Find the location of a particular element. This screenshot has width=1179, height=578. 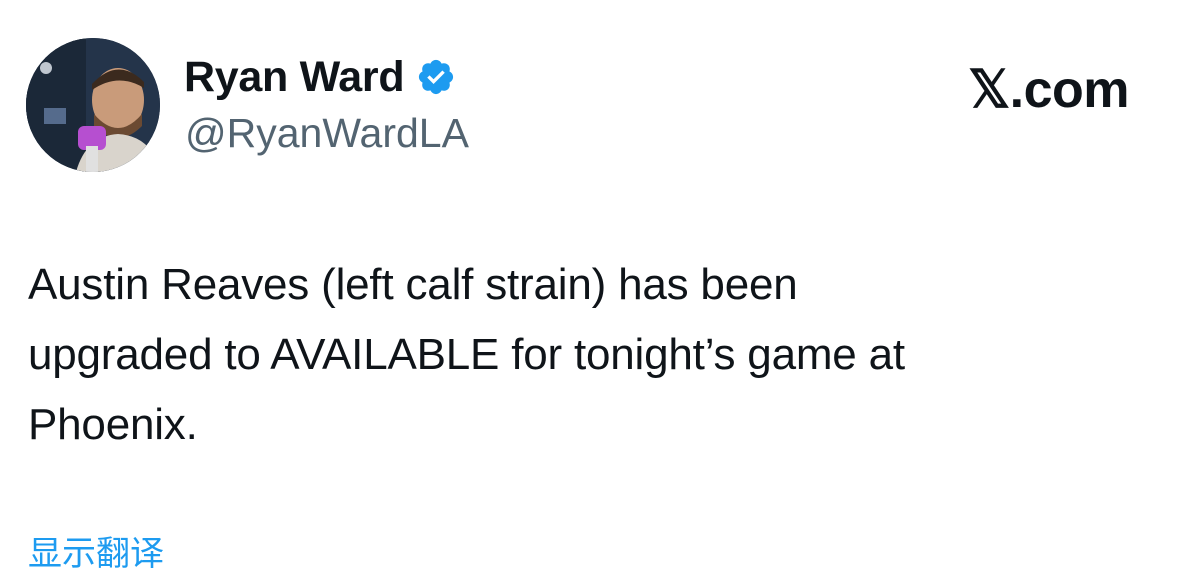

author-display-name: Ryan Ward is located at coordinates (294, 77).